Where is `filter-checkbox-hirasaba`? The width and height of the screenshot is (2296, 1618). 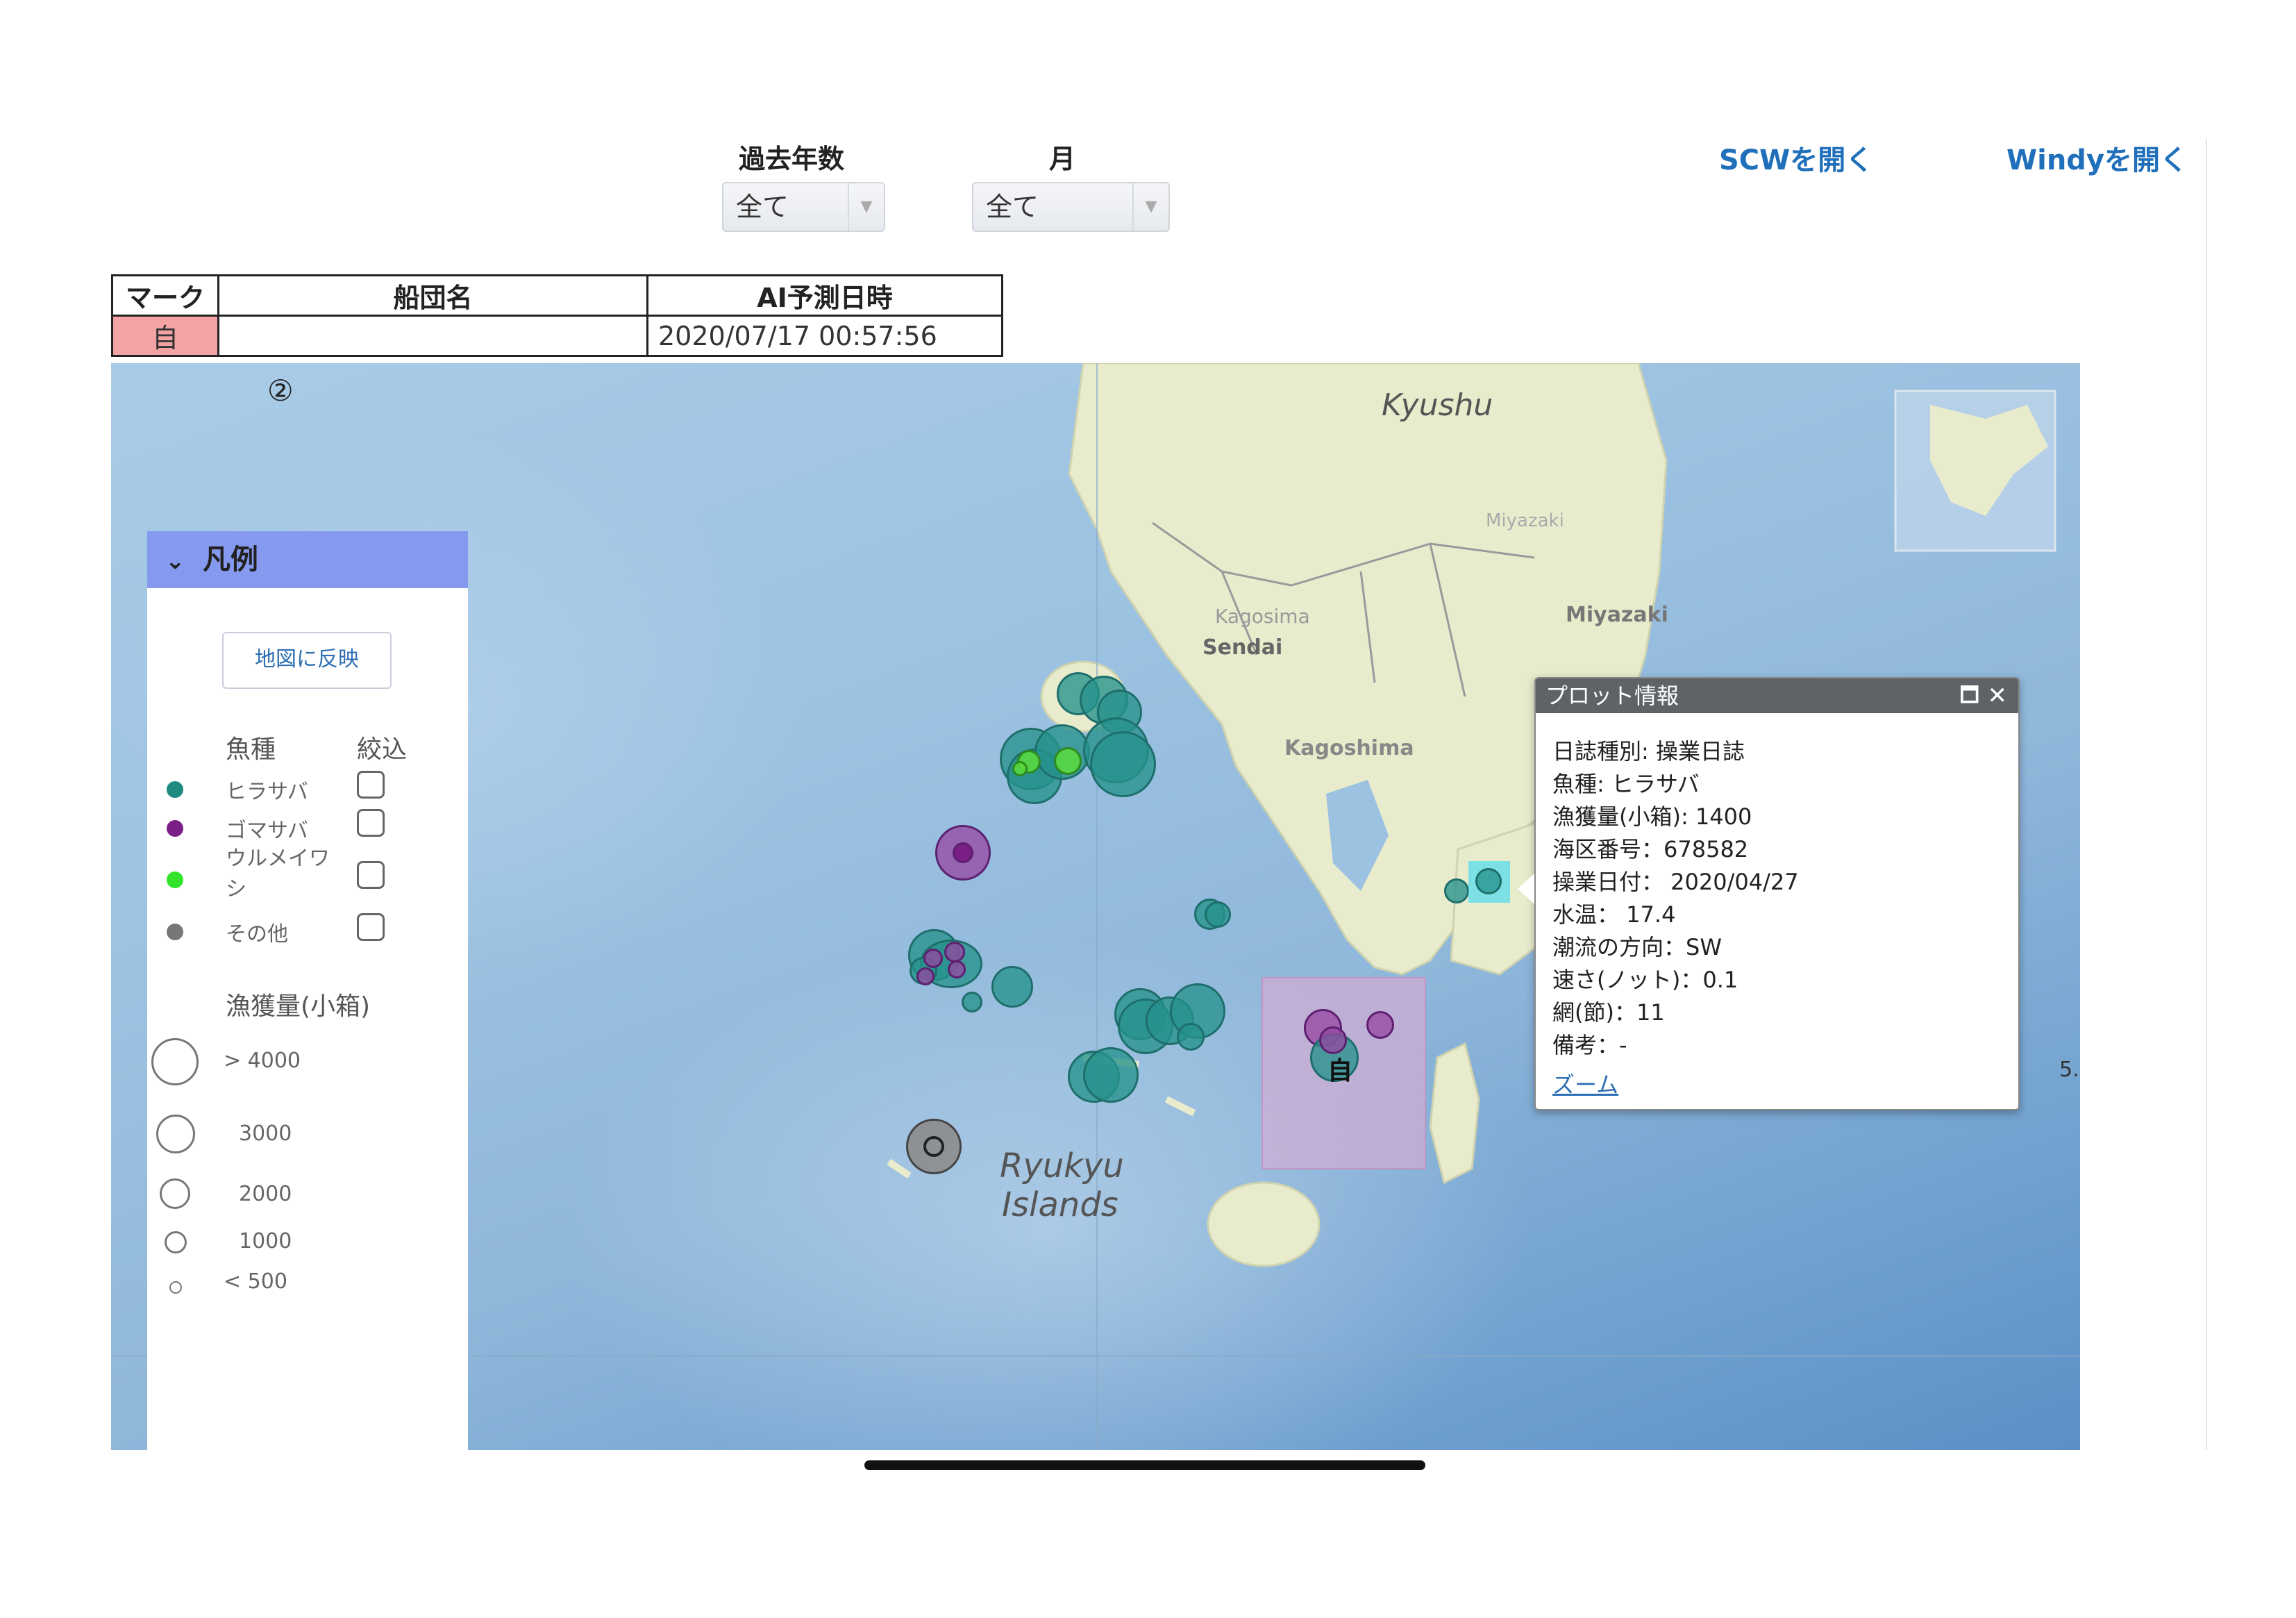
filter-checkbox-hirasaba is located at coordinates (371, 785).